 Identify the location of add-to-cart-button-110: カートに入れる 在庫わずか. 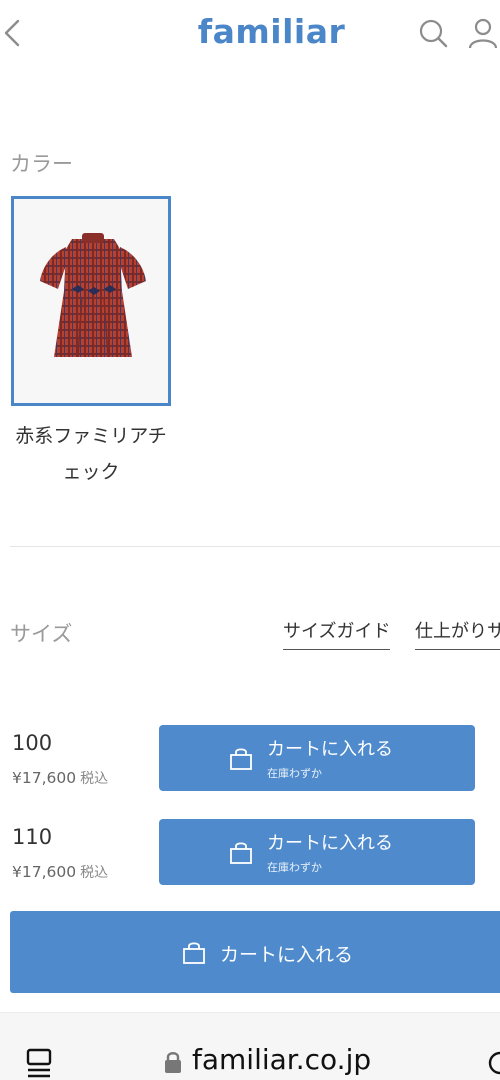
(317, 852).